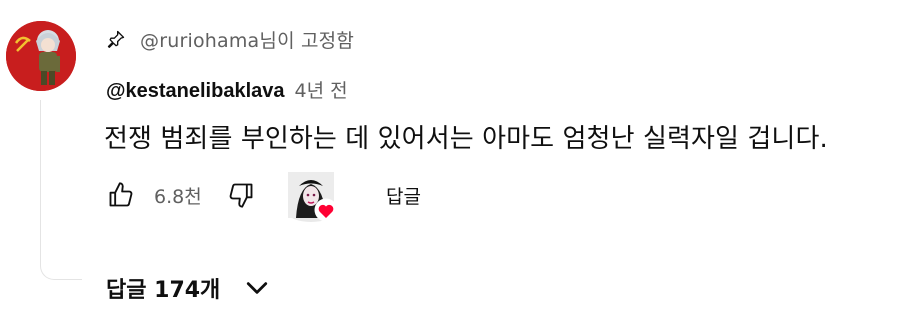 The image size is (900, 332). I want to click on pinned-indicator: @ruriohama님이 고정함, so click(230, 39).